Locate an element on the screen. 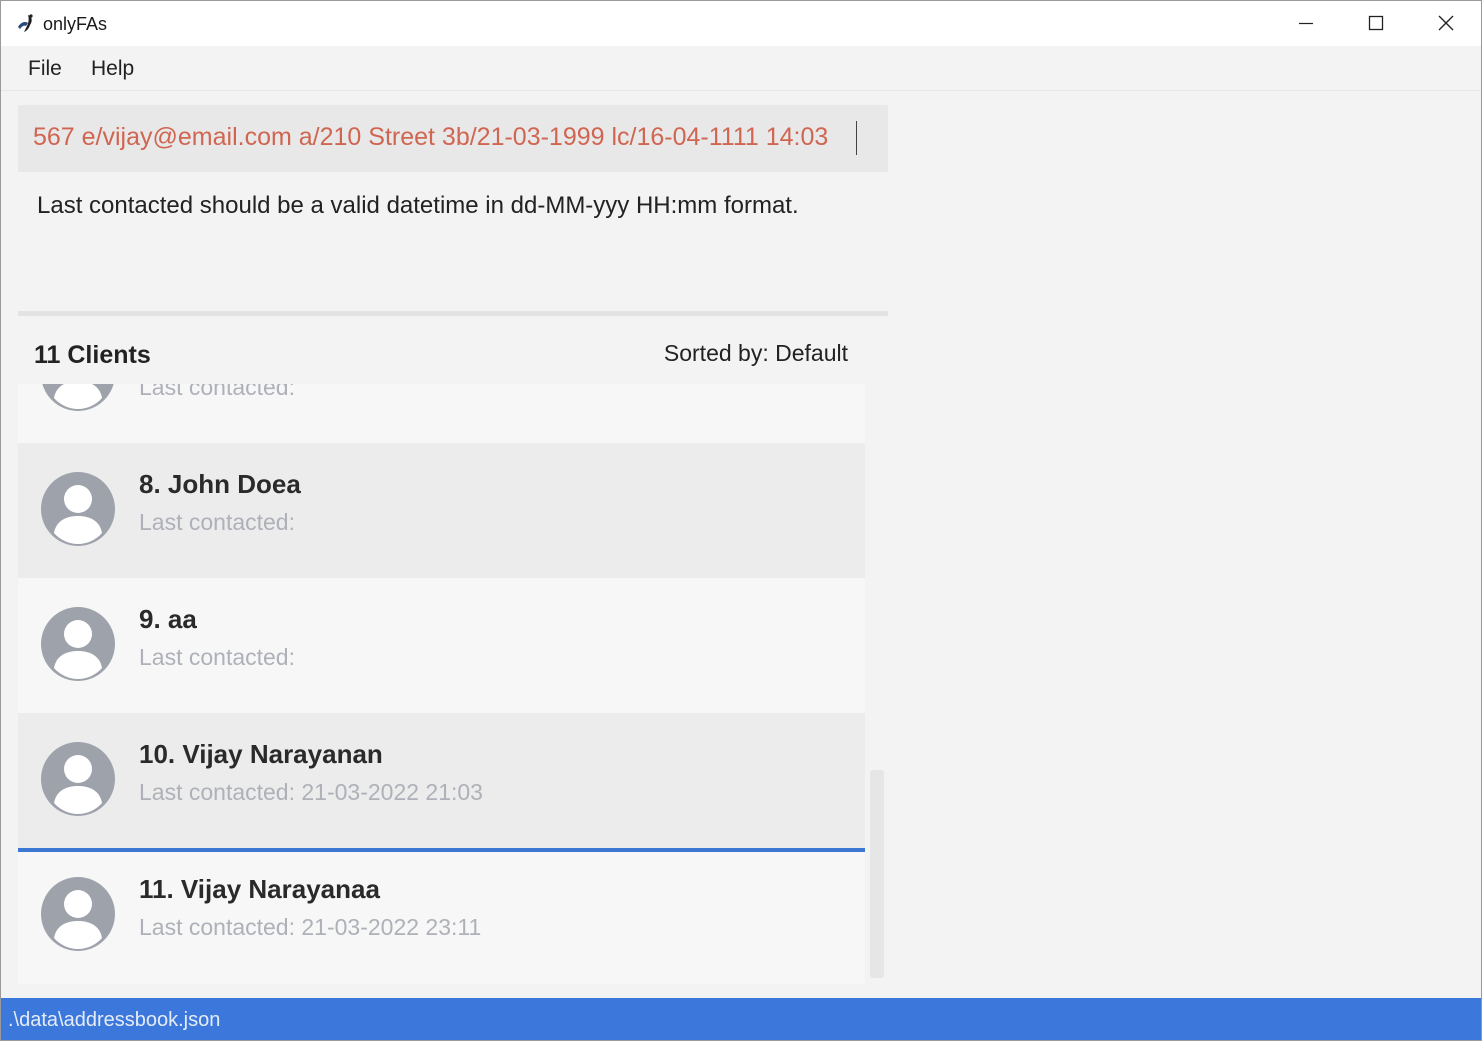  minimize-icon is located at coordinates (1306, 23).